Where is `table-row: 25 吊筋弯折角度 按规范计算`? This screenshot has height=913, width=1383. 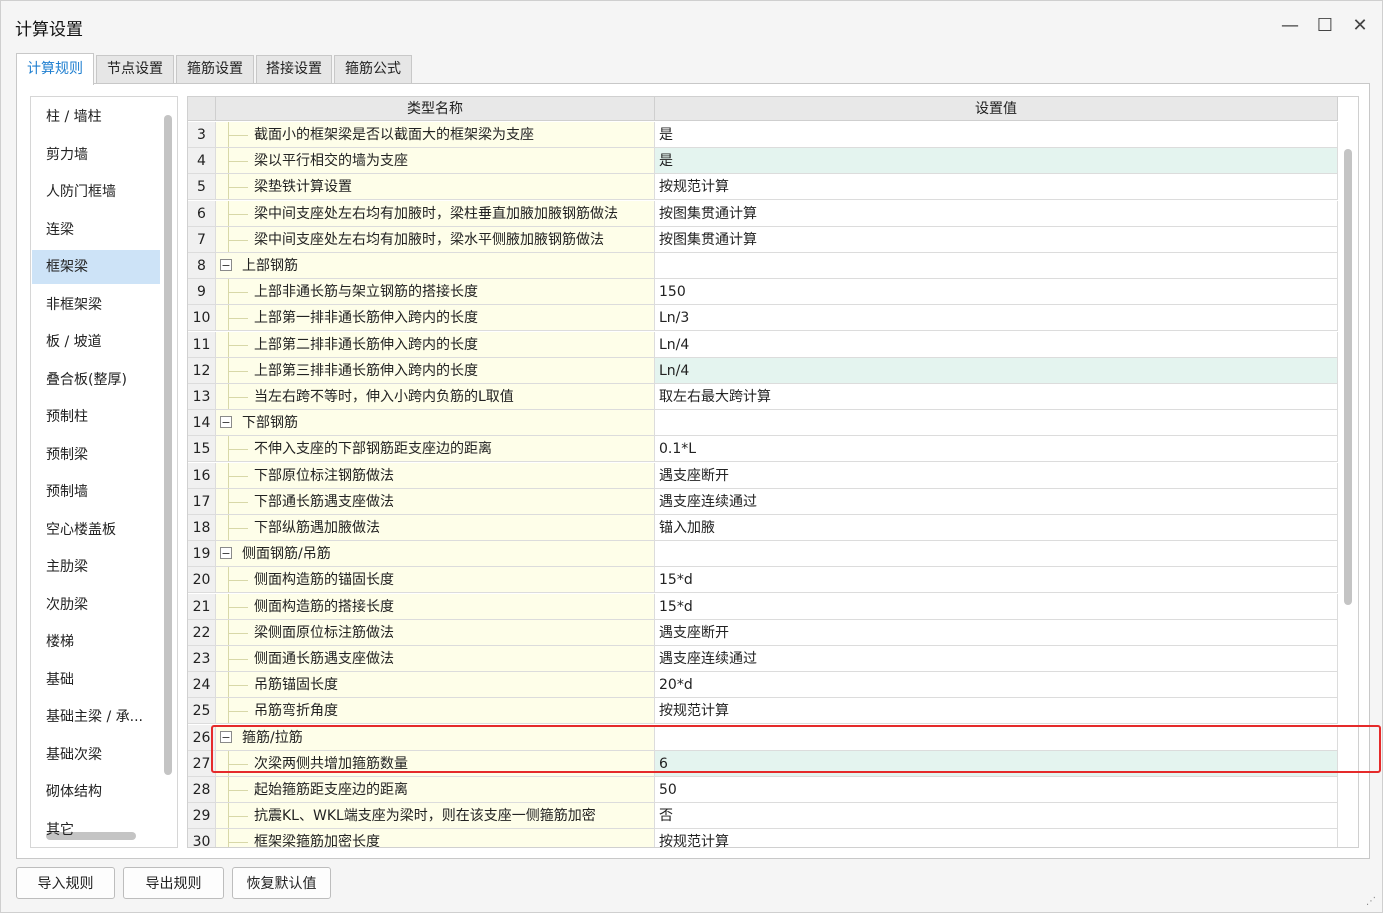 table-row: 25 吊筋弯折角度 按规范计算 is located at coordinates (763, 711).